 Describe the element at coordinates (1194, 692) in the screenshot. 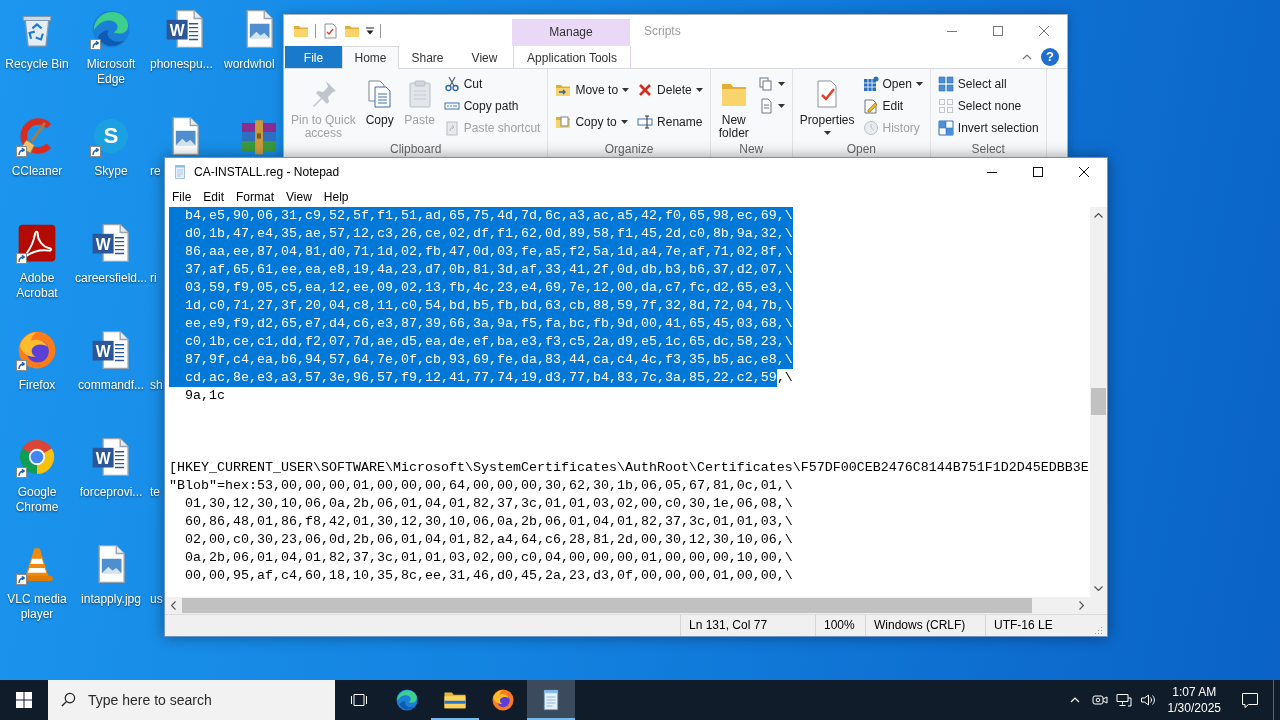

I see `clock-time: 1:07 AM` at that location.